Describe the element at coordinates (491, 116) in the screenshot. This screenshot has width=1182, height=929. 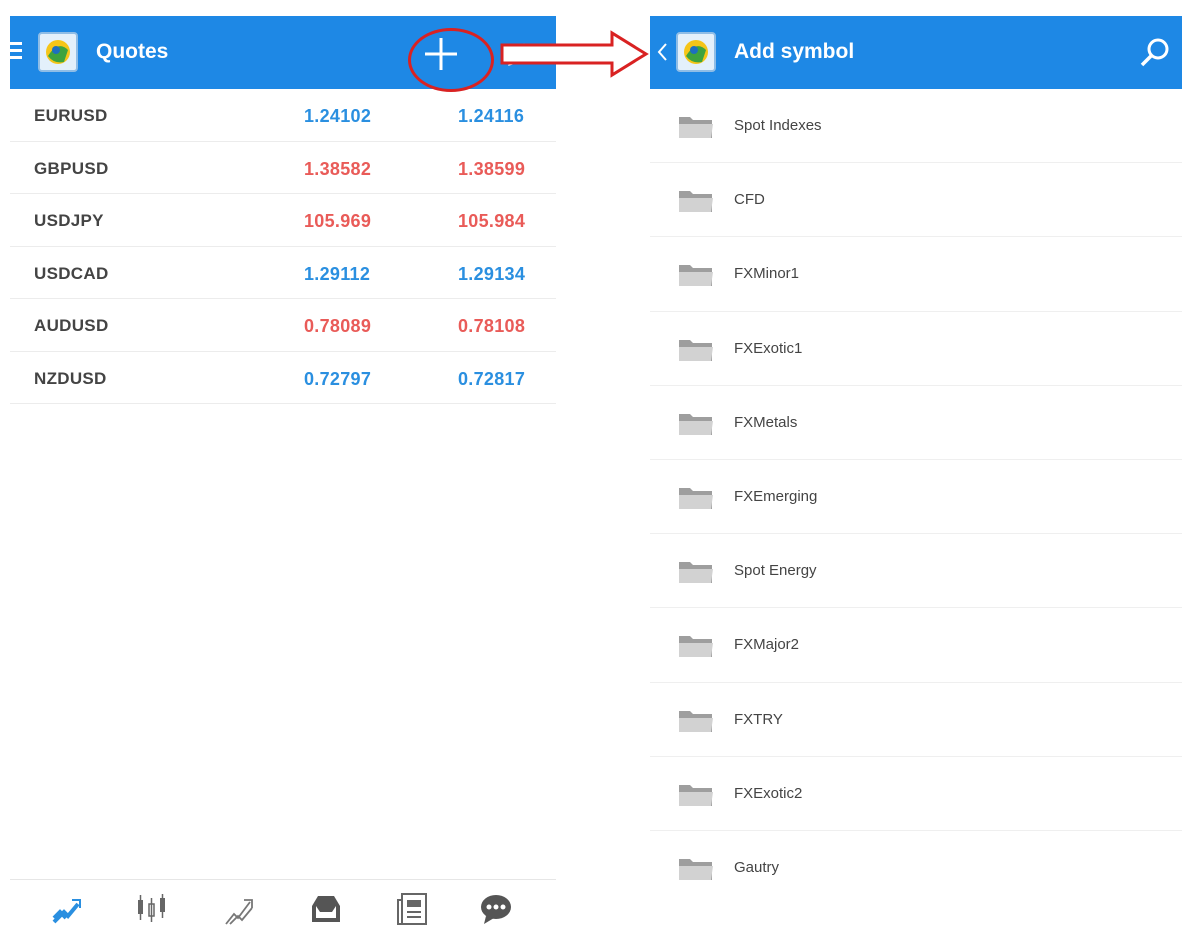
I see `quote-ask: 1.24116` at that location.